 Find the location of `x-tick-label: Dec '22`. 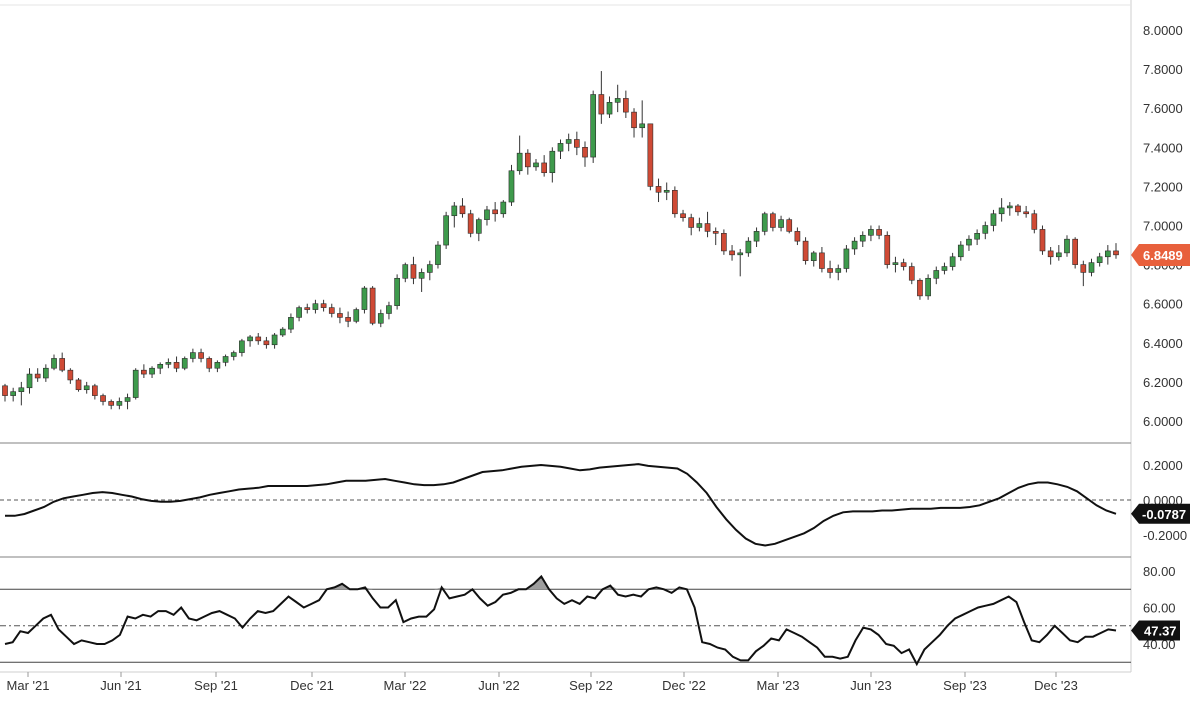

x-tick-label: Dec '22 is located at coordinates (684, 685).